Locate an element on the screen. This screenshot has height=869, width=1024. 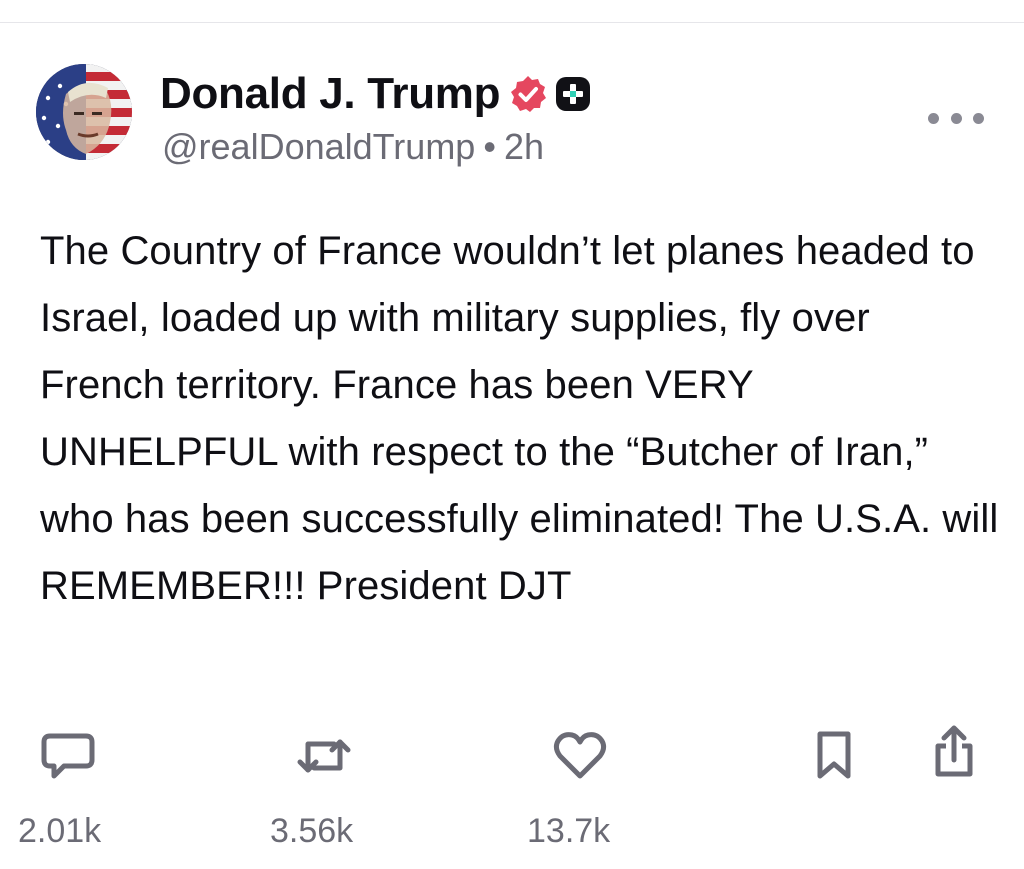
display-name: Donald J. Trump is located at coordinates (330, 94).